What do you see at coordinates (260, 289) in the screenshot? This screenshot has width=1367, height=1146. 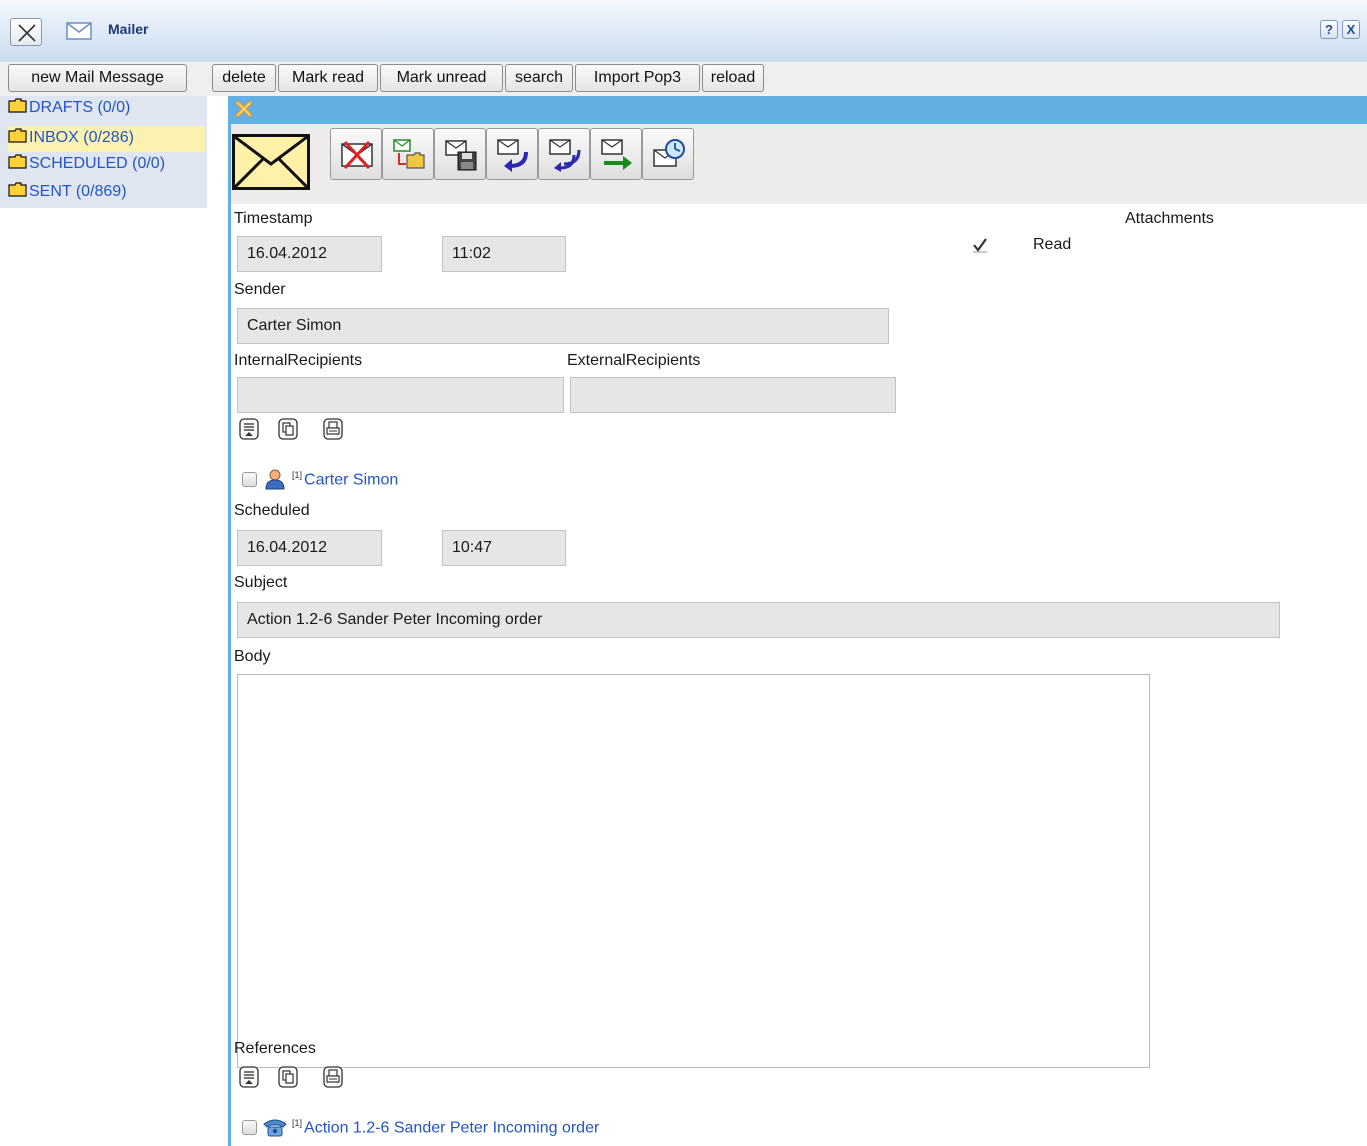 I see `sender-label: Sender` at bounding box center [260, 289].